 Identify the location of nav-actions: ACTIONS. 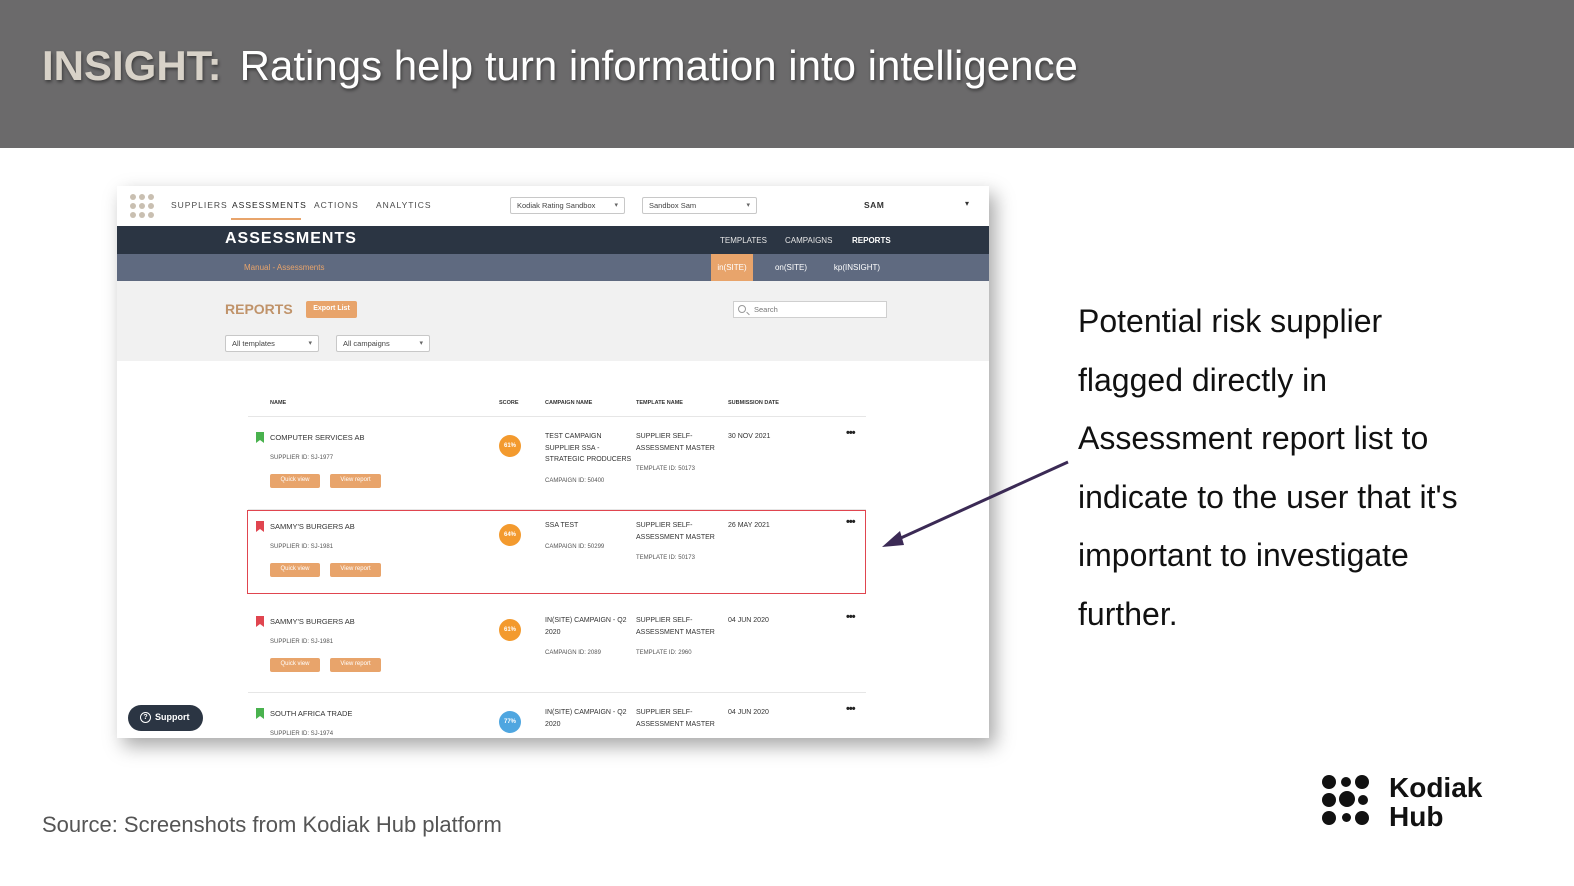
(336, 205).